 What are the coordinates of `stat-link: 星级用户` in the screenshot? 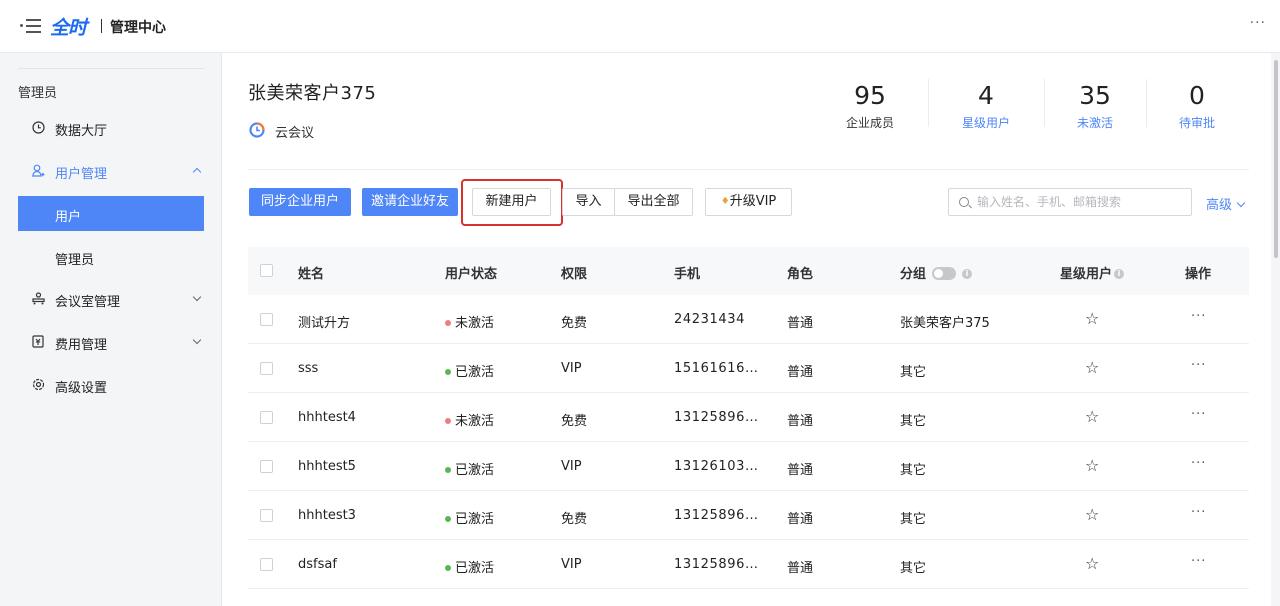 It's located at (986, 122).